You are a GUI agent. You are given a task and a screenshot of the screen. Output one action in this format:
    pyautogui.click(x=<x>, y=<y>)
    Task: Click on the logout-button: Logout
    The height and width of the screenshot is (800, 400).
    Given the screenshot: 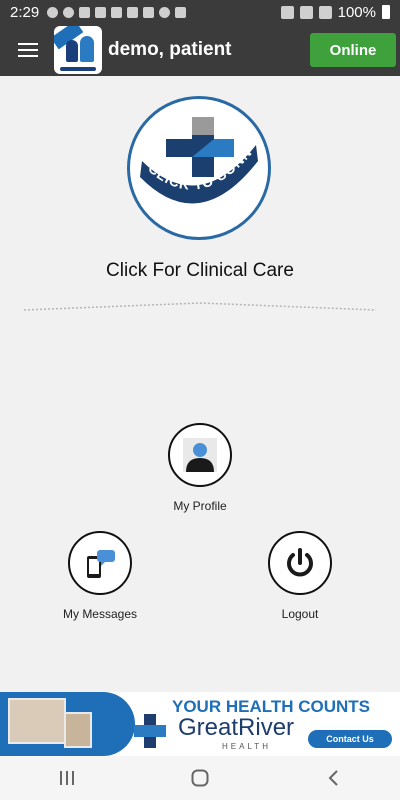 What is the action you would take?
    pyautogui.click(x=300, y=576)
    